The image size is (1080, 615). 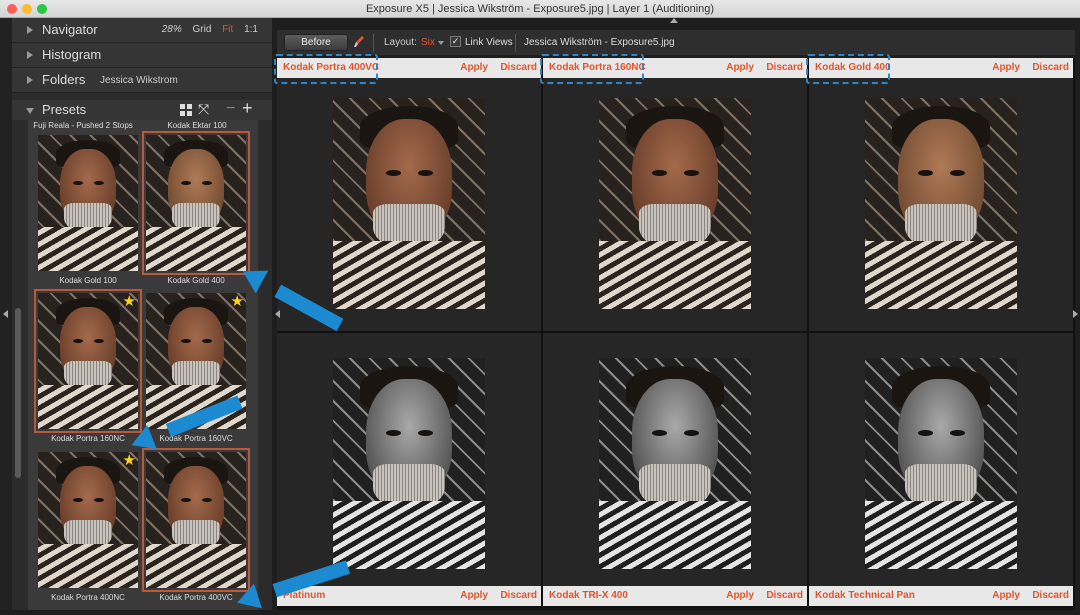 I want to click on top-panel-toggle-icon, so click(x=674, y=20).